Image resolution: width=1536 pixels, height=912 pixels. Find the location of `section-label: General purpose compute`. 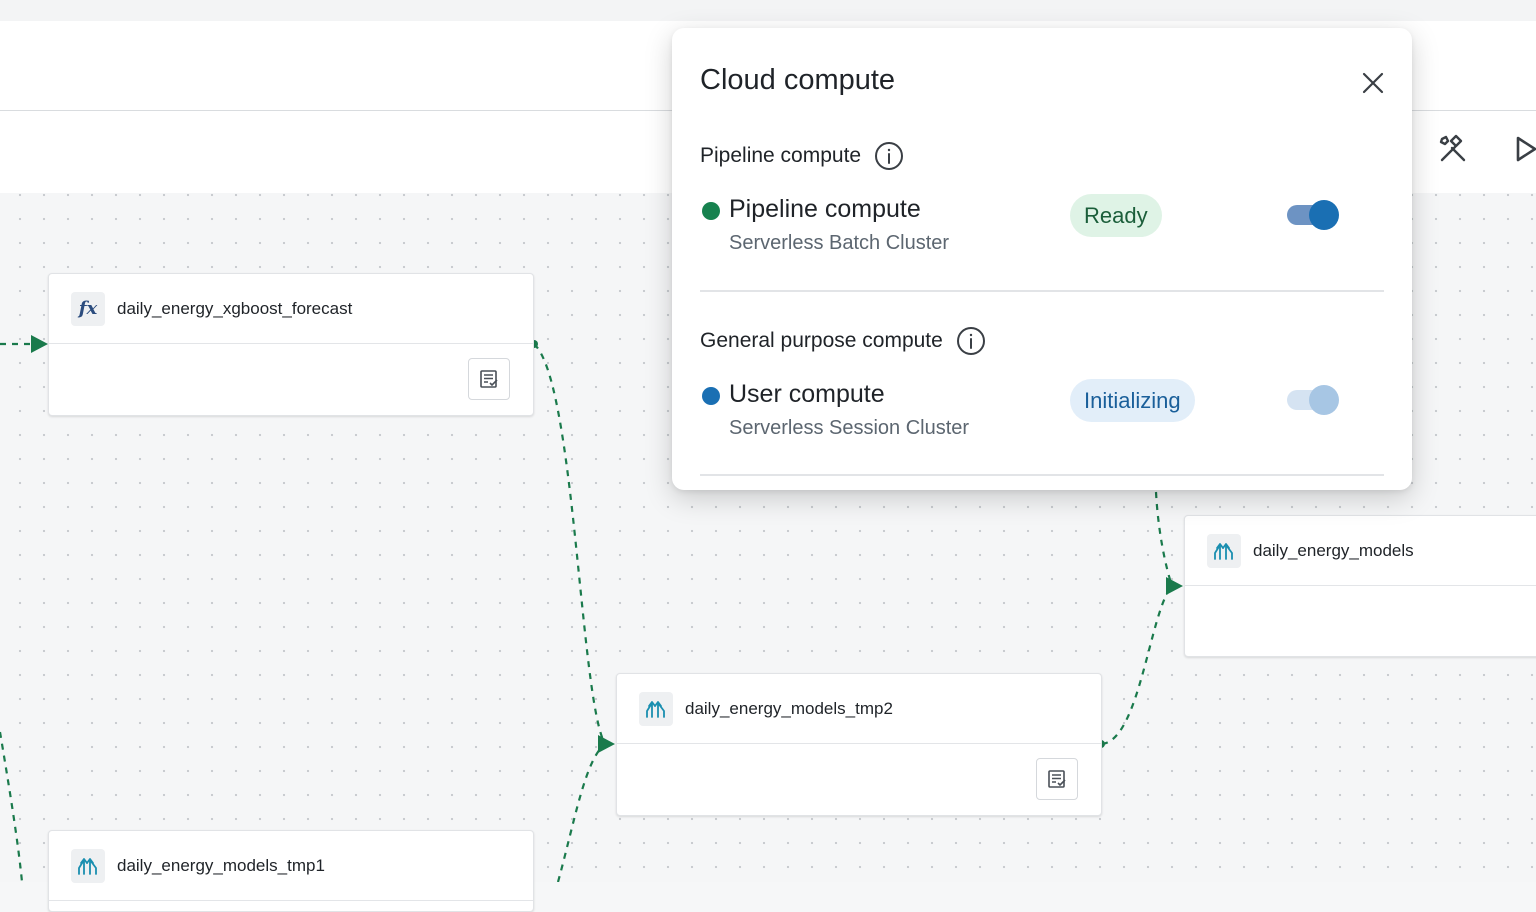

section-label: General purpose compute is located at coordinates (843, 341).